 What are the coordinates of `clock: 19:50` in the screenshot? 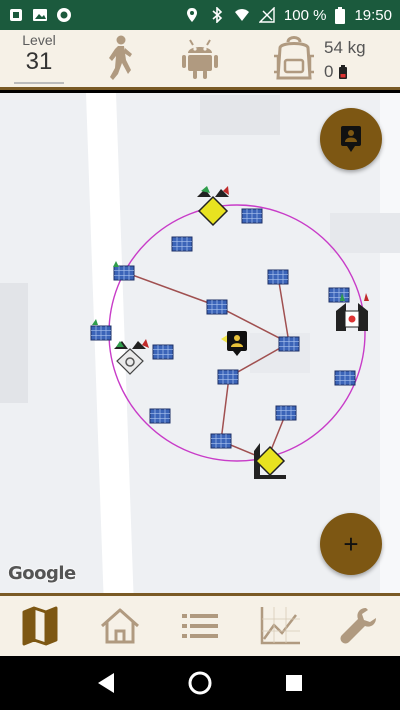 It's located at (373, 15).